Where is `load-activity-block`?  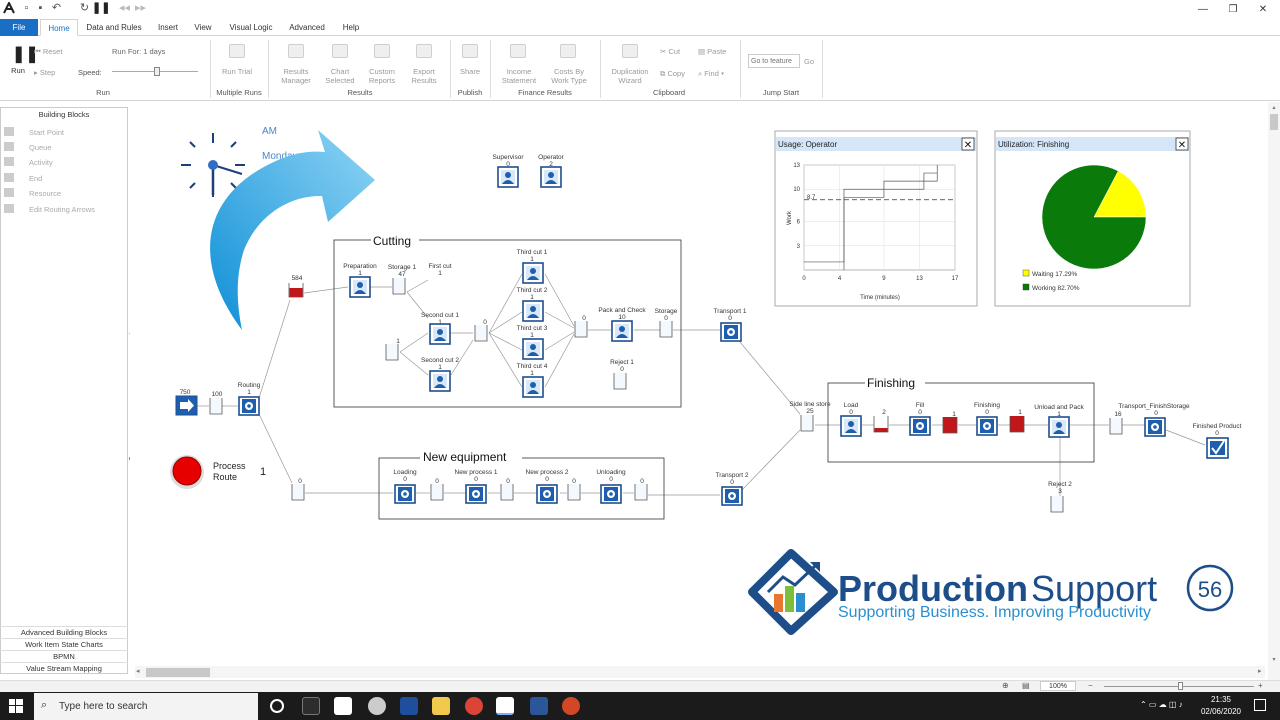
load-activity-block is located at coordinates (851, 426).